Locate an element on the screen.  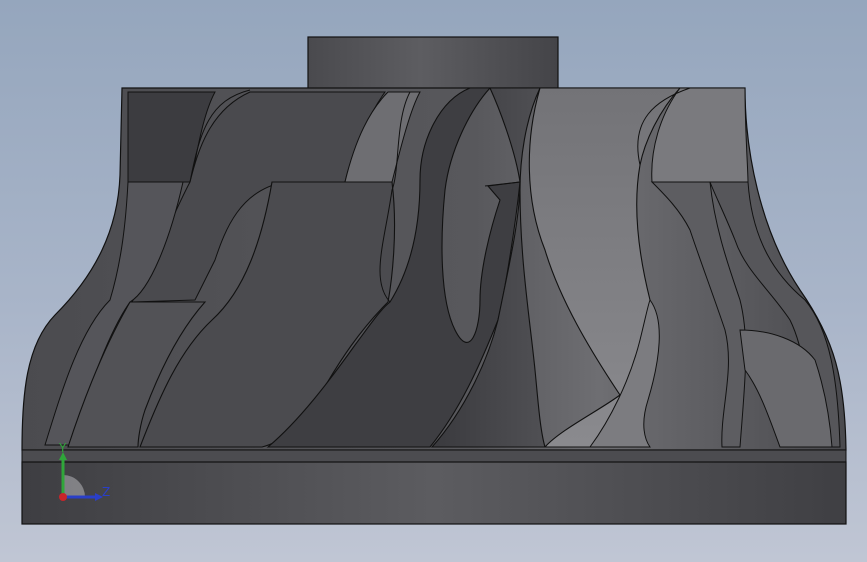
axis-y-label: Y is located at coordinates (63, 448).